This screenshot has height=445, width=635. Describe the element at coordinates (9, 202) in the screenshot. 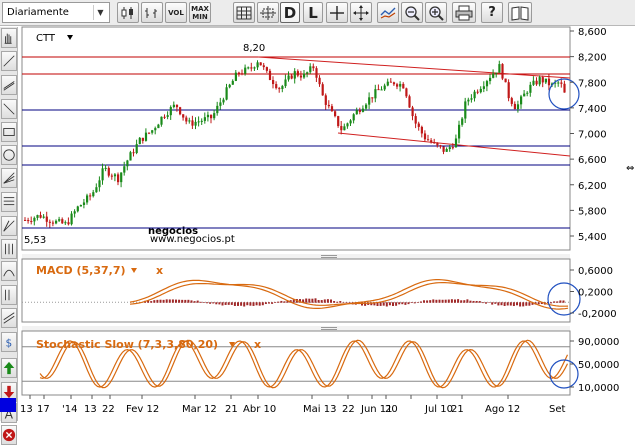

I see `fibonacci-icon` at that location.